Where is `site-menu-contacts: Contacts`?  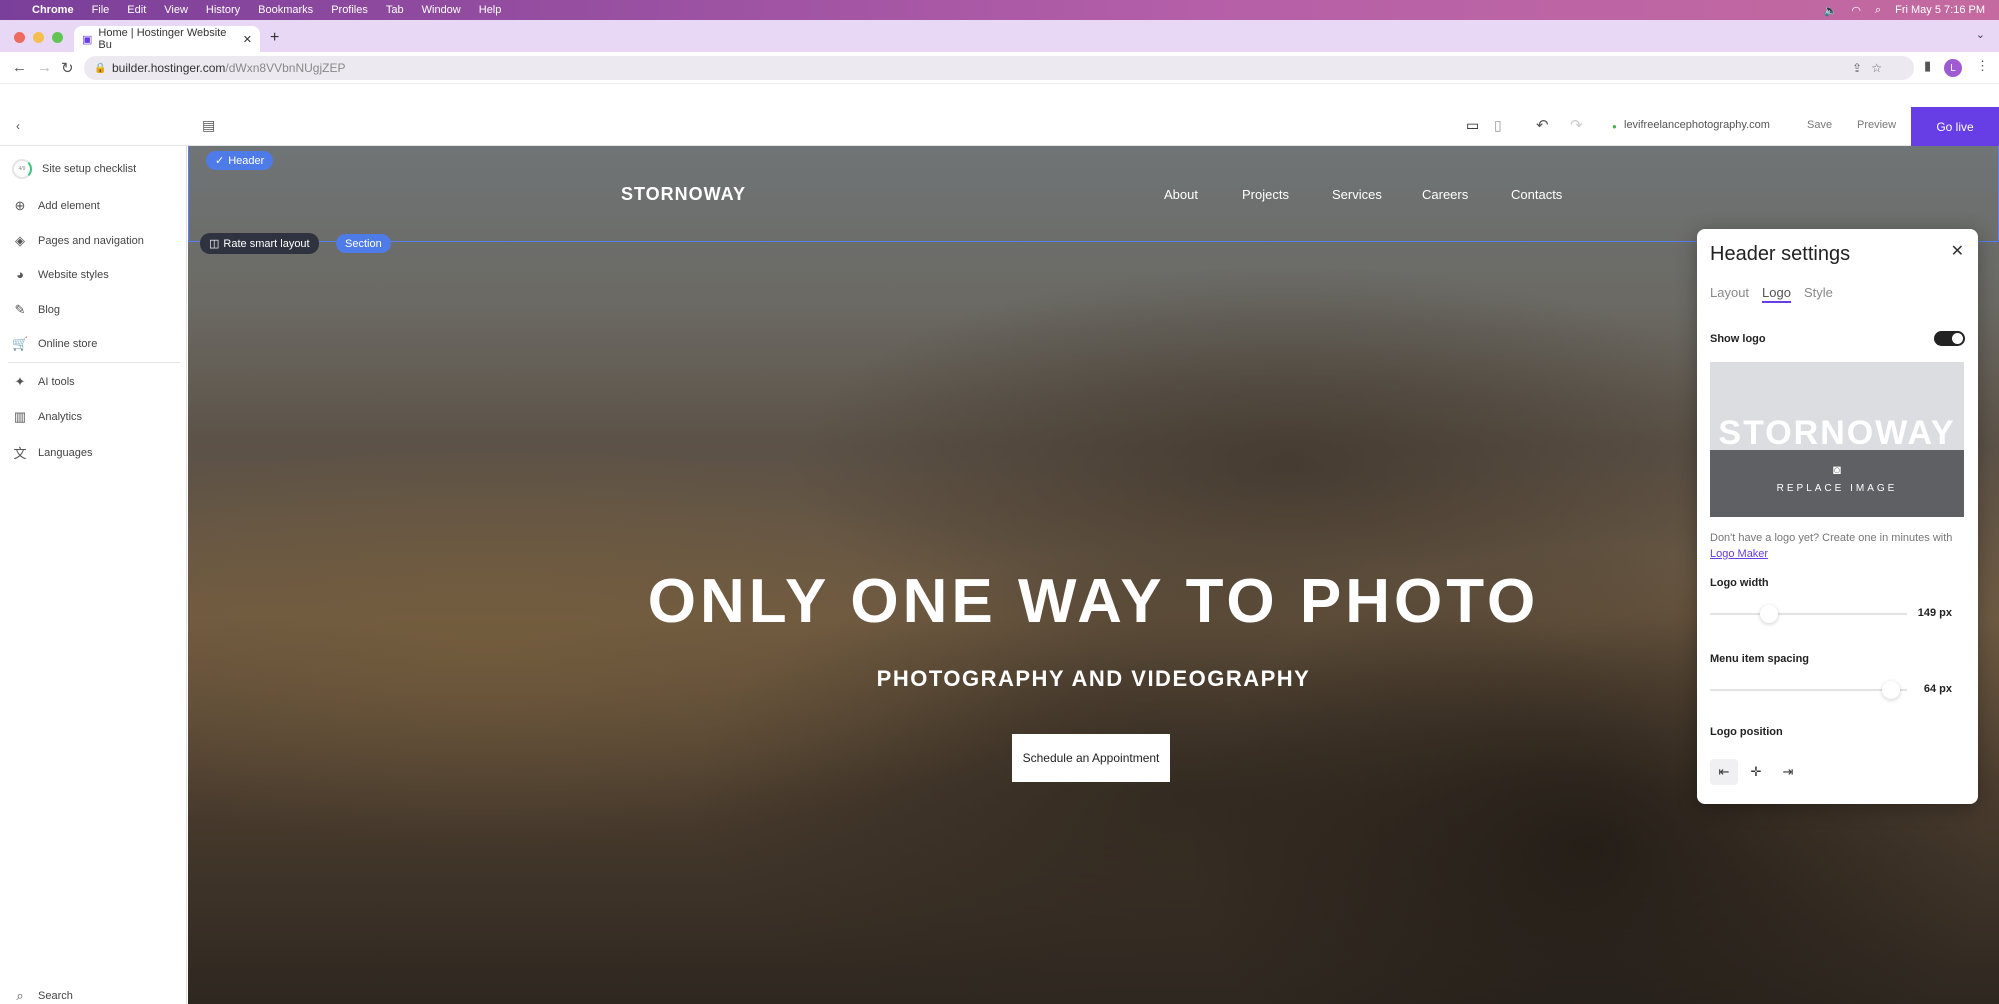
site-menu-contacts: Contacts is located at coordinates (1536, 194).